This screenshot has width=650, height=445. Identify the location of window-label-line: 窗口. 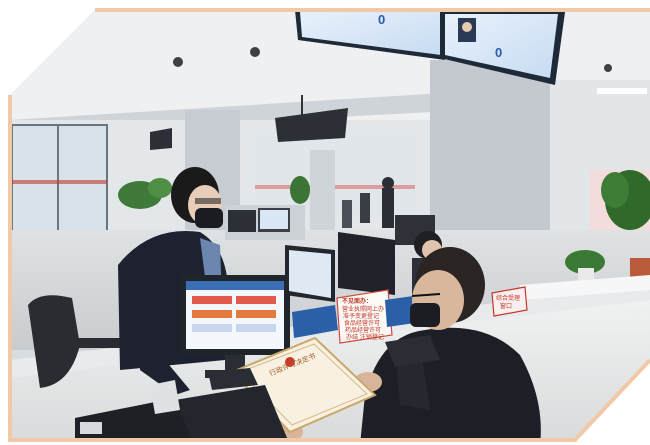
(506, 306).